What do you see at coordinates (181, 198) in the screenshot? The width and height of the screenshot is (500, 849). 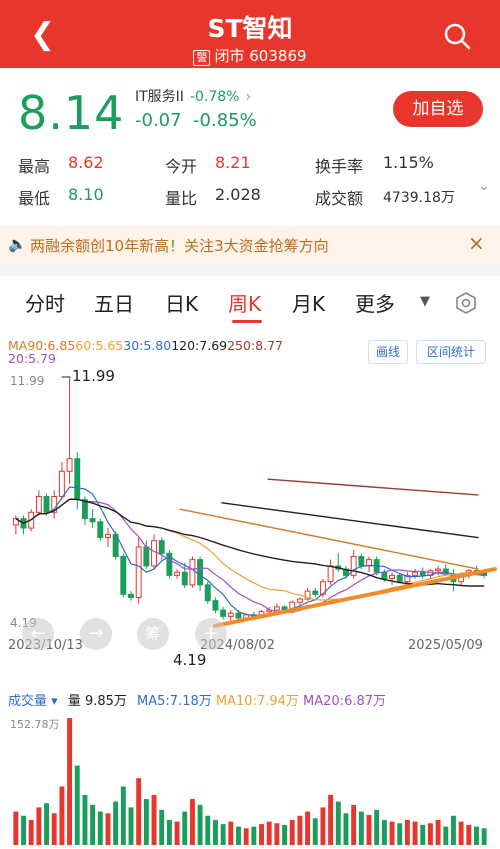 I see `stat-ratio-label: 量比` at bounding box center [181, 198].